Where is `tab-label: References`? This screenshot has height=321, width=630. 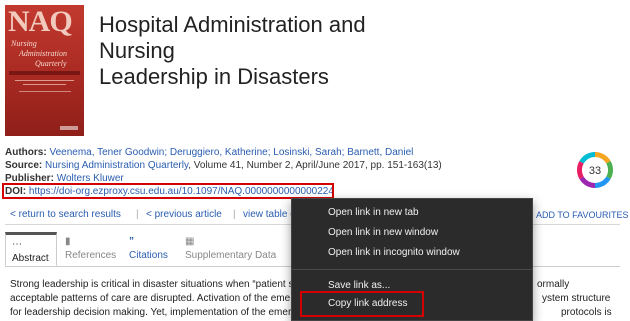 tab-label: References is located at coordinates (91, 255).